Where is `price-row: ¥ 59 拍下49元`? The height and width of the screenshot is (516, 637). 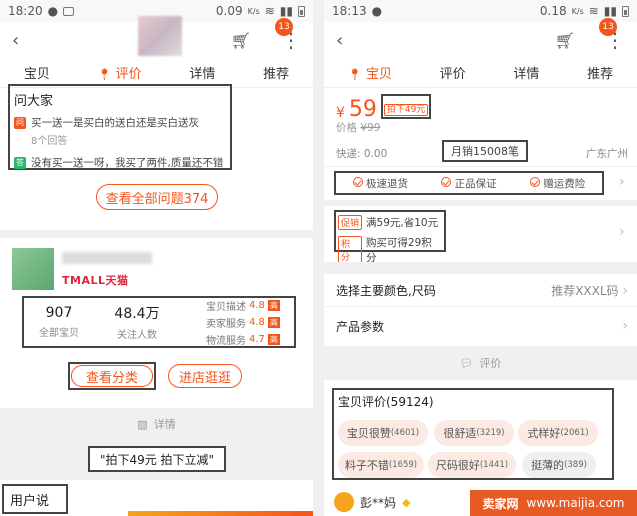 price-row: ¥ 59 拍下49元 is located at coordinates (384, 108).